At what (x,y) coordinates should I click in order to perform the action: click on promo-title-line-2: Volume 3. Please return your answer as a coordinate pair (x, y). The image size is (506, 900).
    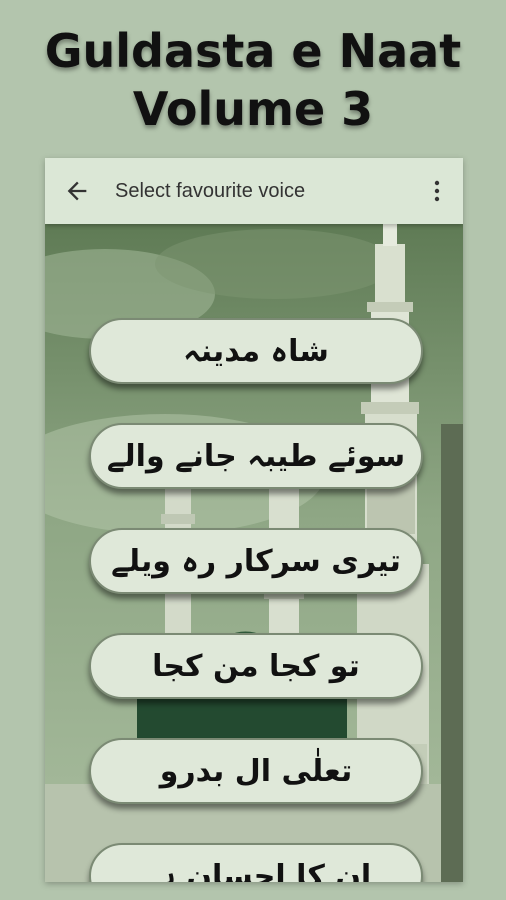
    Looking at the image, I should click on (253, 109).